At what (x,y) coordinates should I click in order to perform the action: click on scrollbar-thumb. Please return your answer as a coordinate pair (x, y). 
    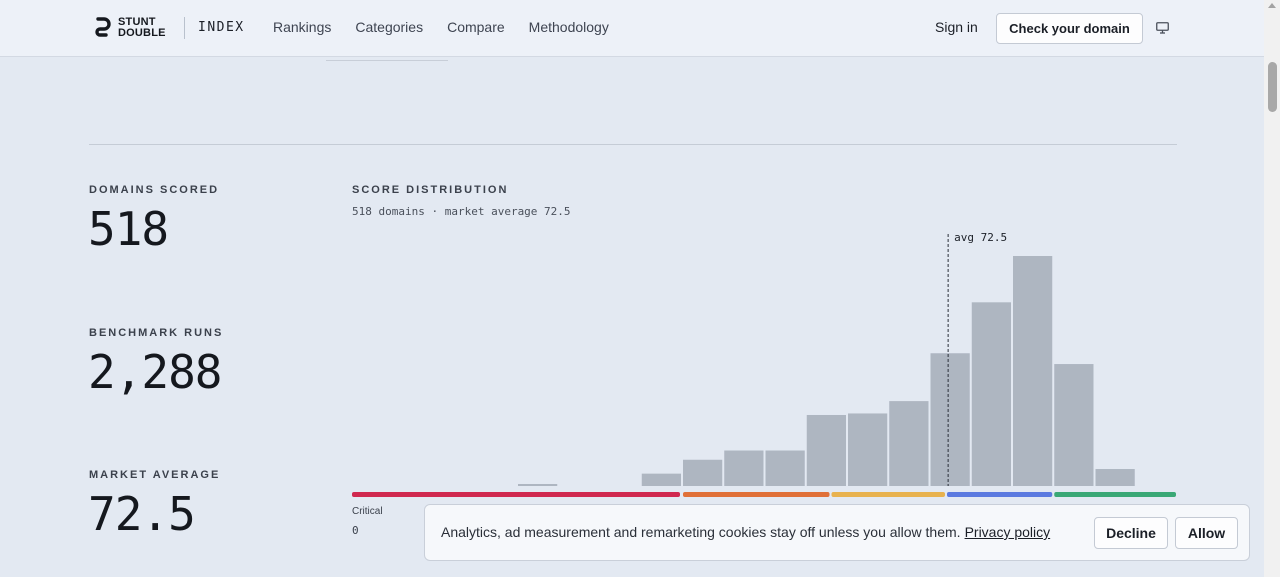
    Looking at the image, I should click on (1272, 87).